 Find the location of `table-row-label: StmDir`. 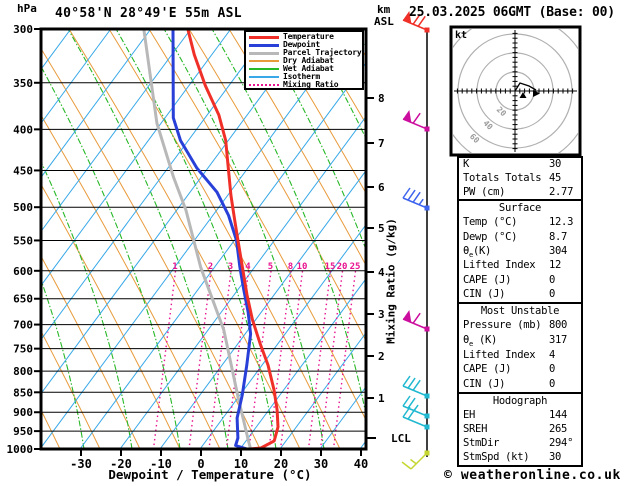

table-row-label: StmDir is located at coordinates (481, 443).